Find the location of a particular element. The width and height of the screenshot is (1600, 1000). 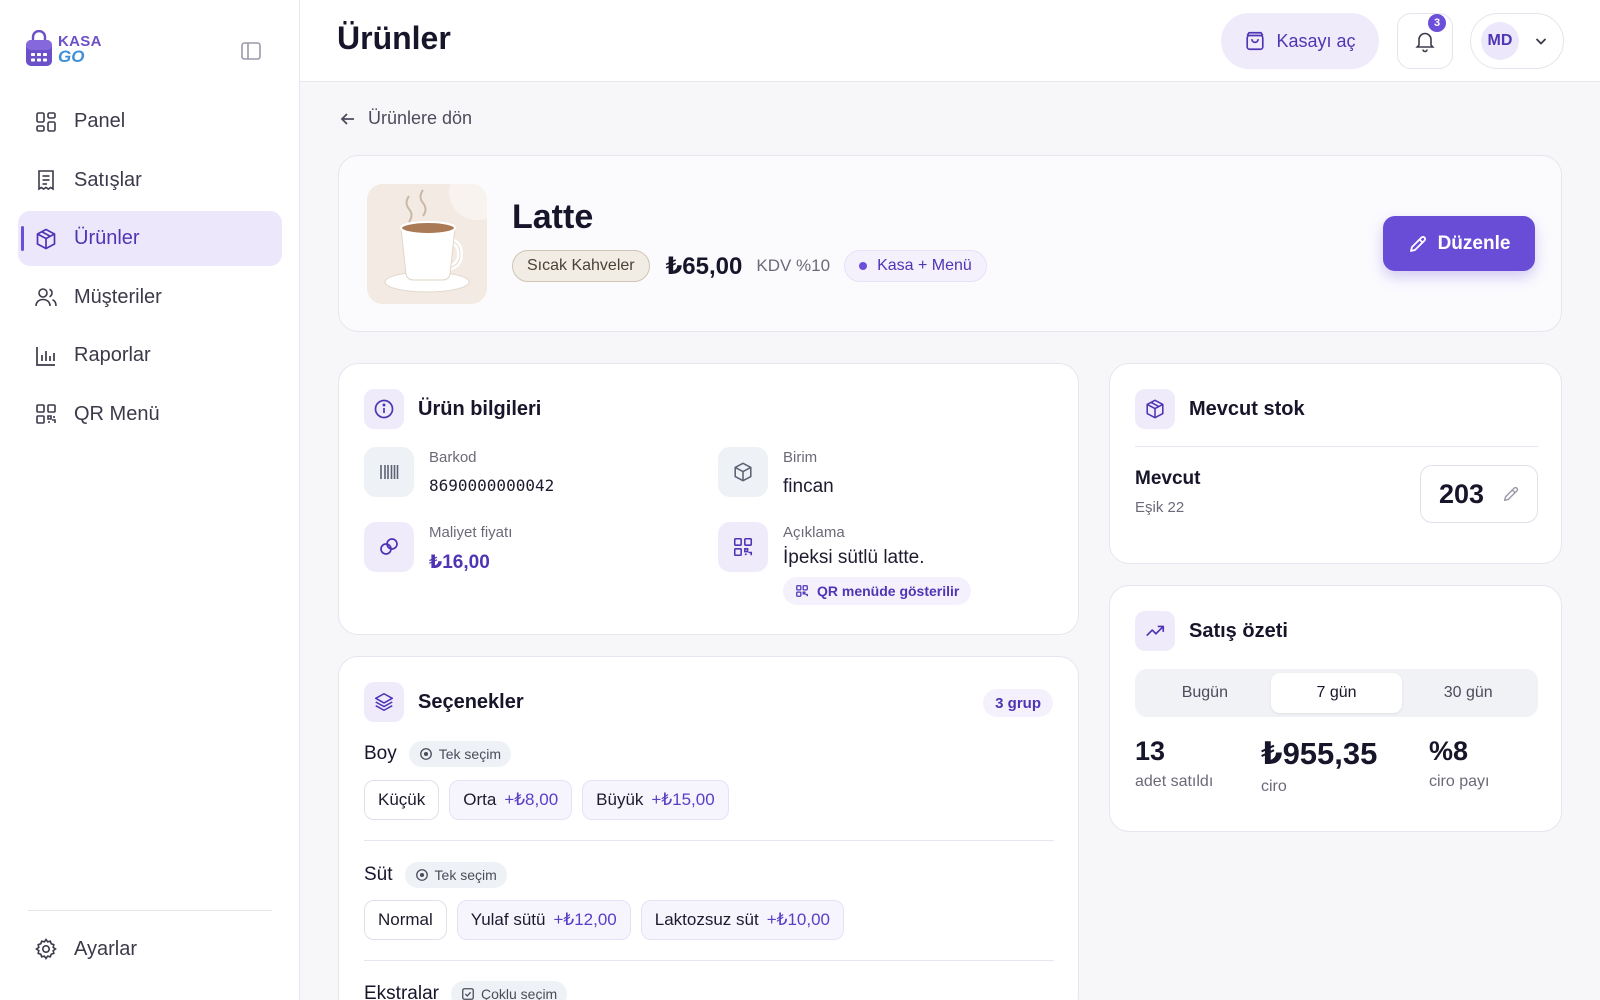

selection-mode-badge: Tek seçim is located at coordinates (459, 754).